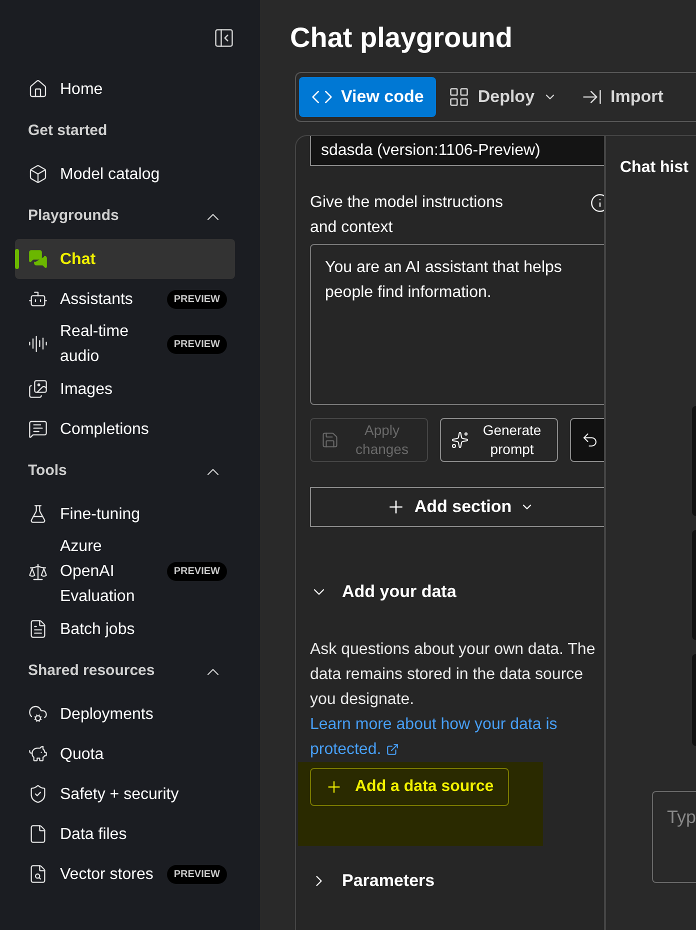 Image resolution: width=696 pixels, height=930 pixels. I want to click on external-link-icon, so click(392, 749).